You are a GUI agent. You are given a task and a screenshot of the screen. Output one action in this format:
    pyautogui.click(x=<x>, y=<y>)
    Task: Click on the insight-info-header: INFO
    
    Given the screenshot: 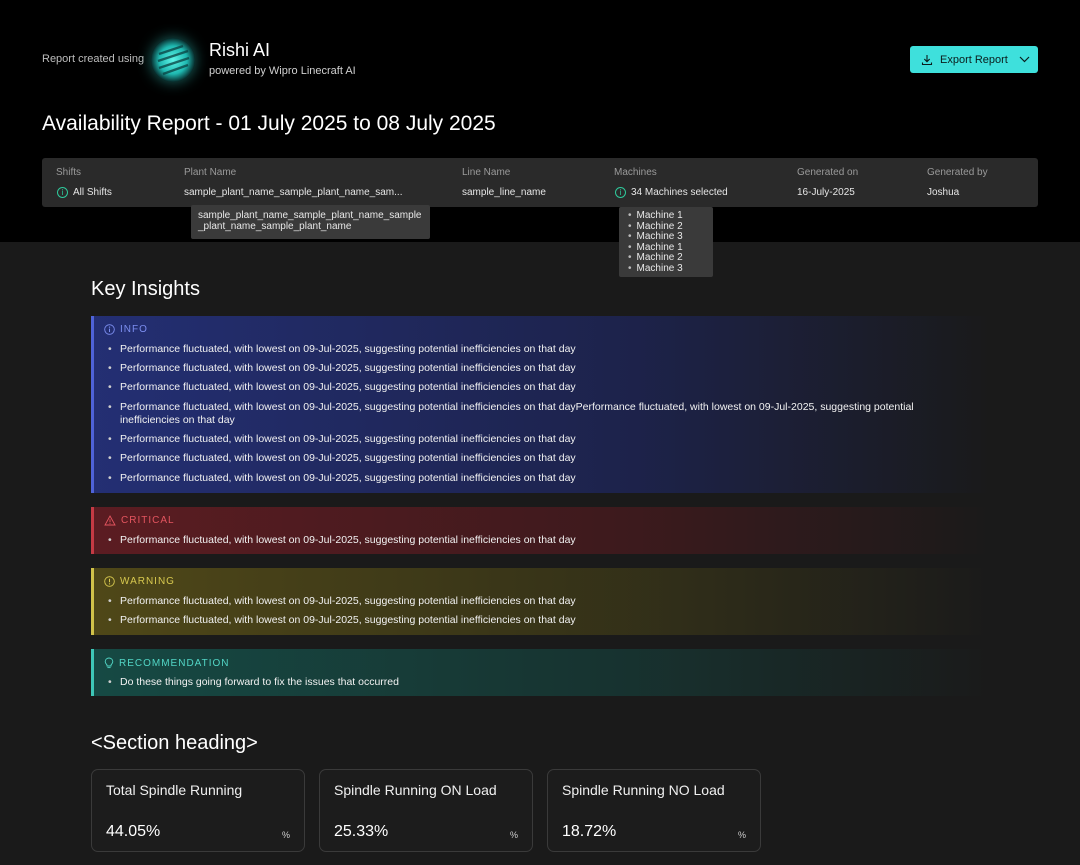 What is the action you would take?
    pyautogui.click(x=126, y=329)
    